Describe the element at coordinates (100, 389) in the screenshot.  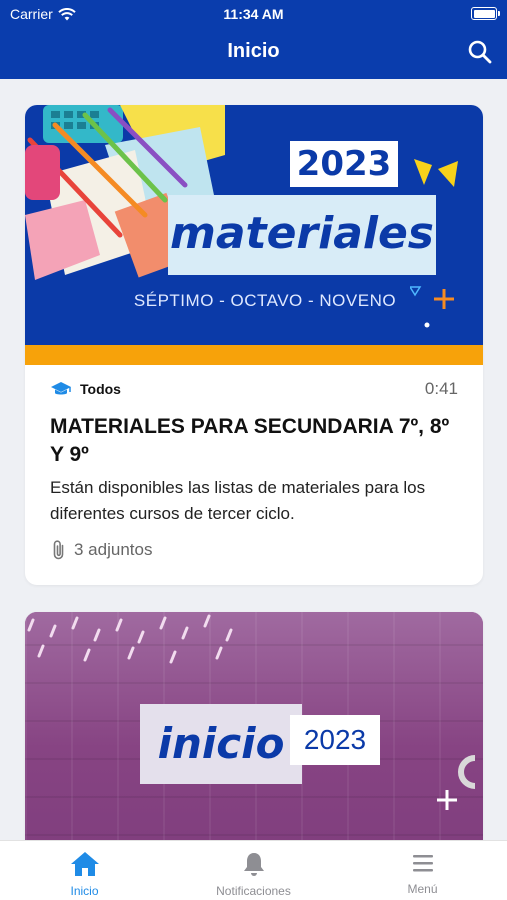
I see `audience-label: Todos` at that location.